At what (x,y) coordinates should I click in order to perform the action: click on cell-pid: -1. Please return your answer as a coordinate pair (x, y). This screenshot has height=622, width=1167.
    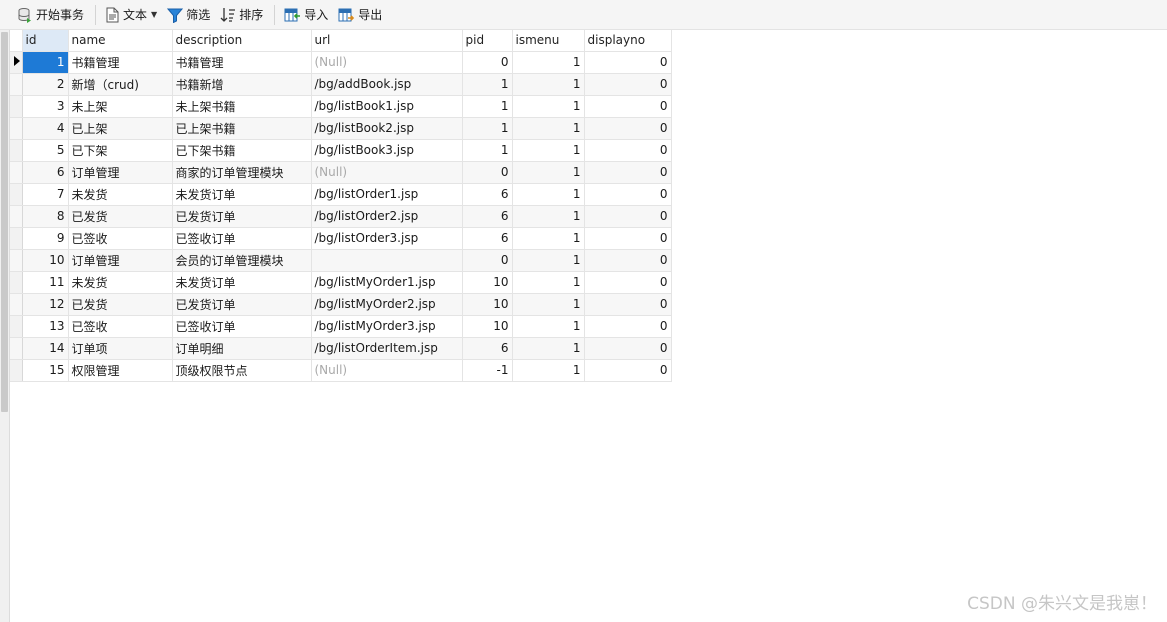
    Looking at the image, I should click on (487, 370).